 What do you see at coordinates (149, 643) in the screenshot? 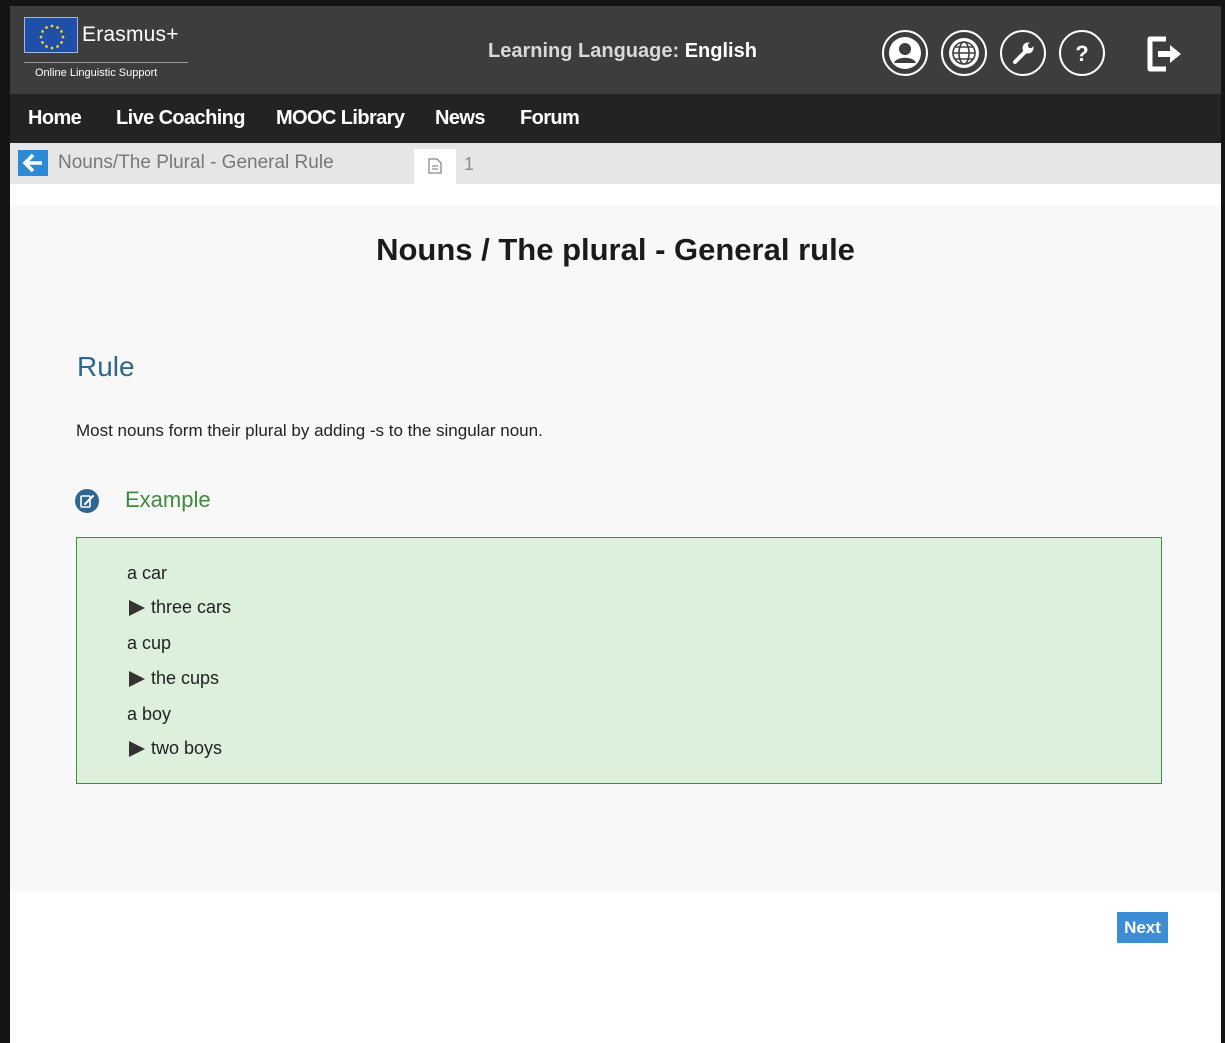
I see `example-singular: a cup` at bounding box center [149, 643].